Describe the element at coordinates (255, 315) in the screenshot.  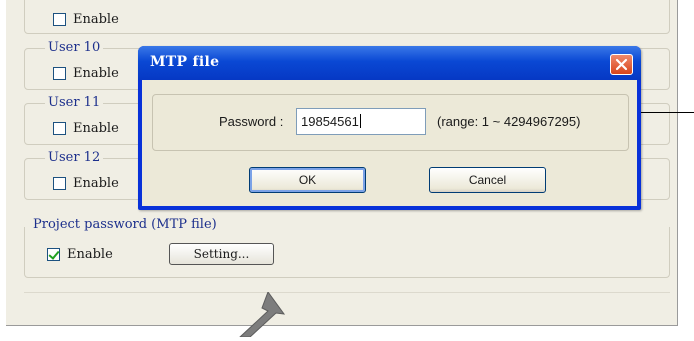
I see `arrow-icon` at that location.